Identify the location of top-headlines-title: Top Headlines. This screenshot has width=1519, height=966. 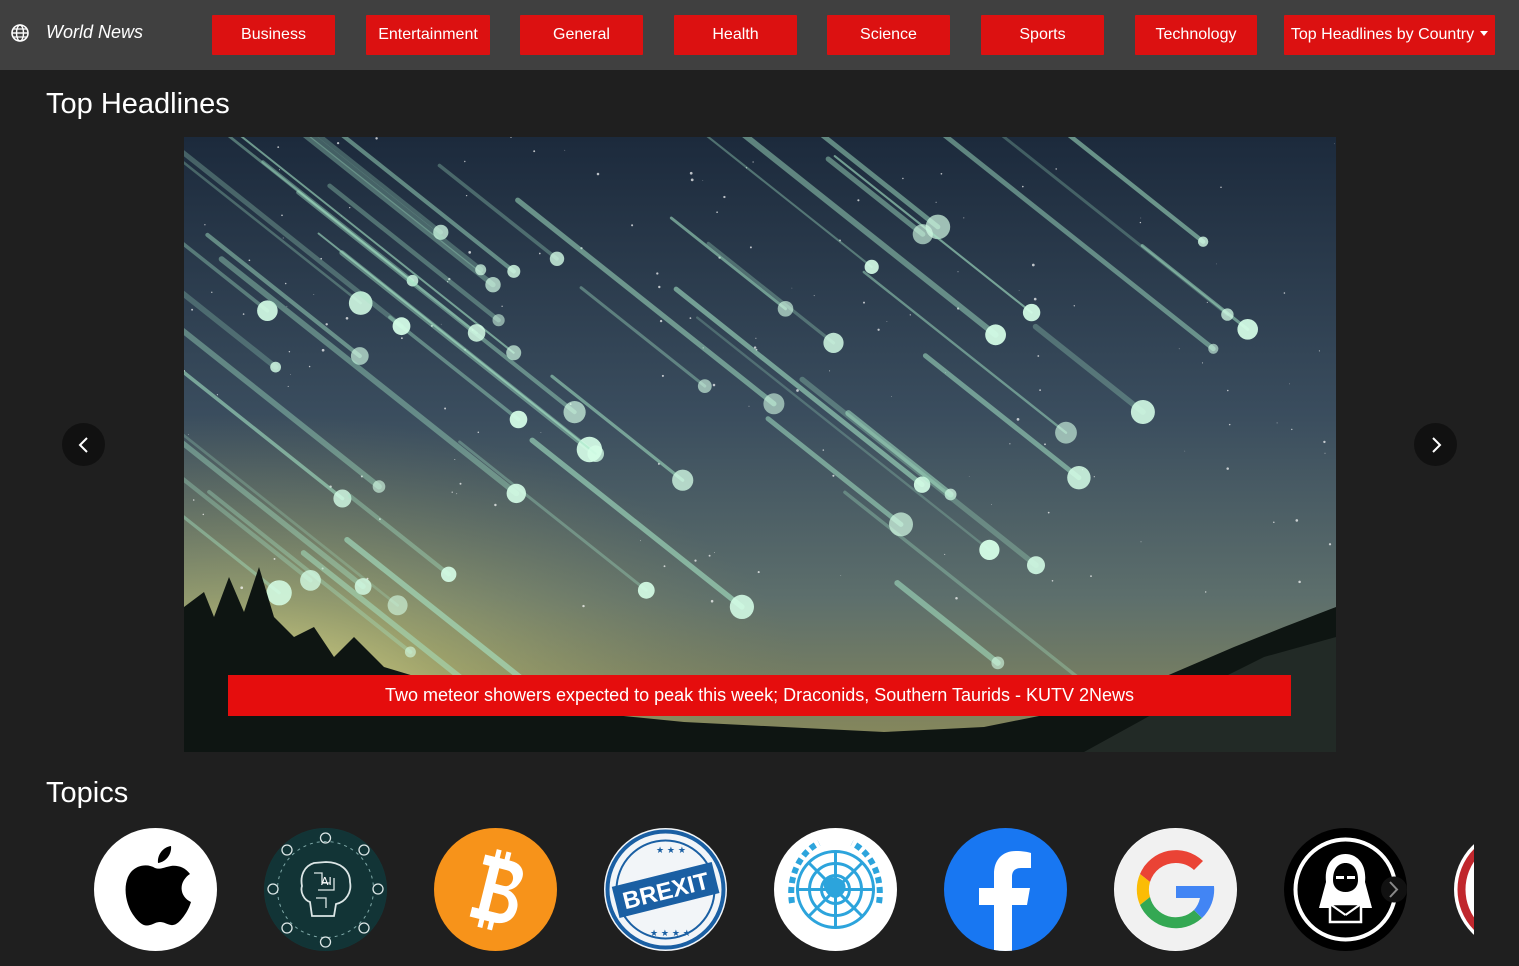
(138, 104).